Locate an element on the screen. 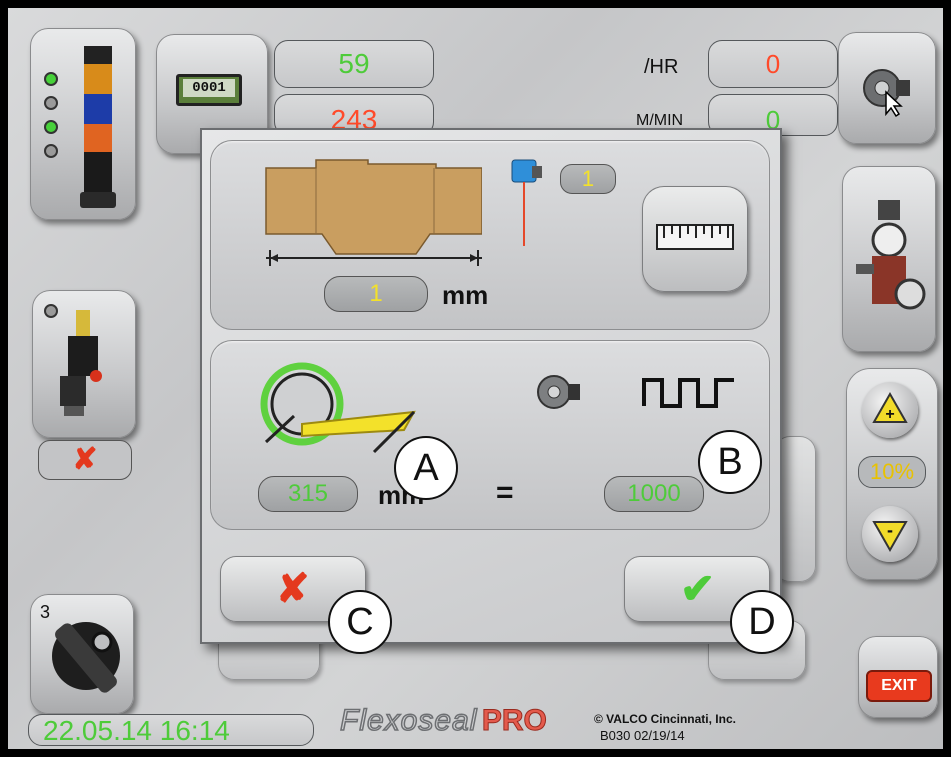 The image size is (951, 757). circumference-input: 315 is located at coordinates (308, 494).